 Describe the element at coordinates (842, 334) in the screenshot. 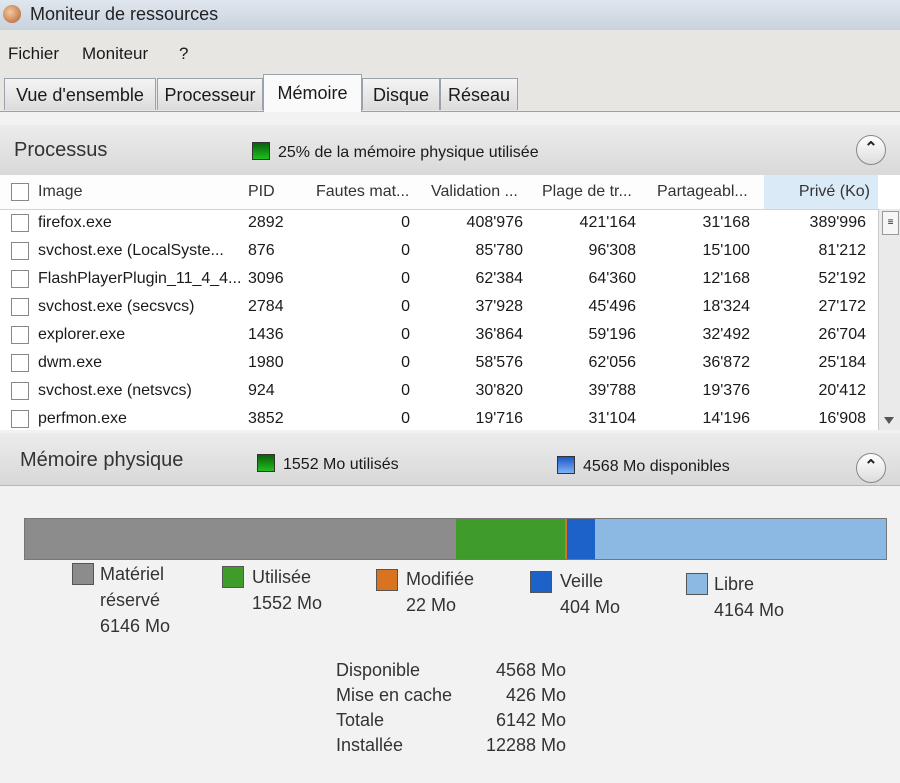

I see `cell-private: 26'704` at that location.